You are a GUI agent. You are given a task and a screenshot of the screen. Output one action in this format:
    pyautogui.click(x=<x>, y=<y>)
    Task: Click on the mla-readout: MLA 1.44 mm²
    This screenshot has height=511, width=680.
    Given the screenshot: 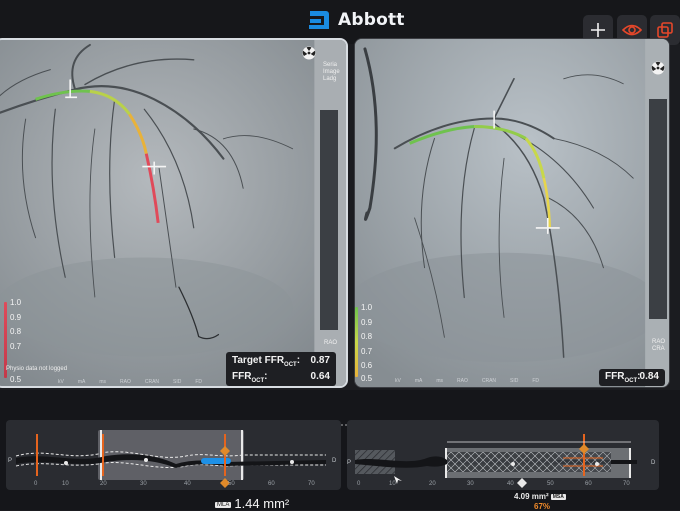 What is the action you would take?
    pyautogui.click(x=252, y=503)
    